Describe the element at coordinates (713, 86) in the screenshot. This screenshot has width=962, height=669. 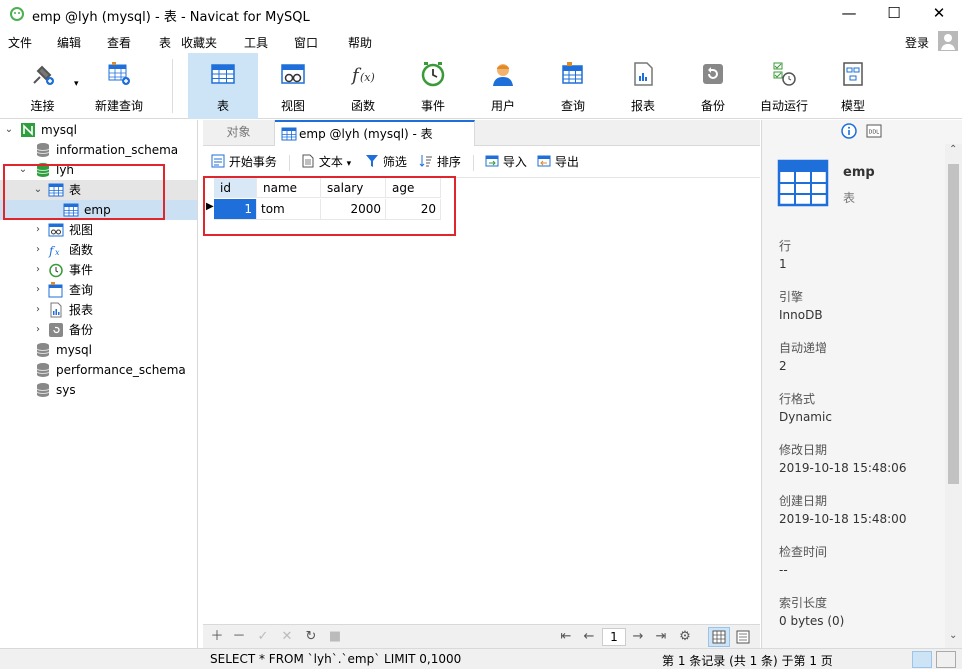
I see `backup-button: 备份` at that location.